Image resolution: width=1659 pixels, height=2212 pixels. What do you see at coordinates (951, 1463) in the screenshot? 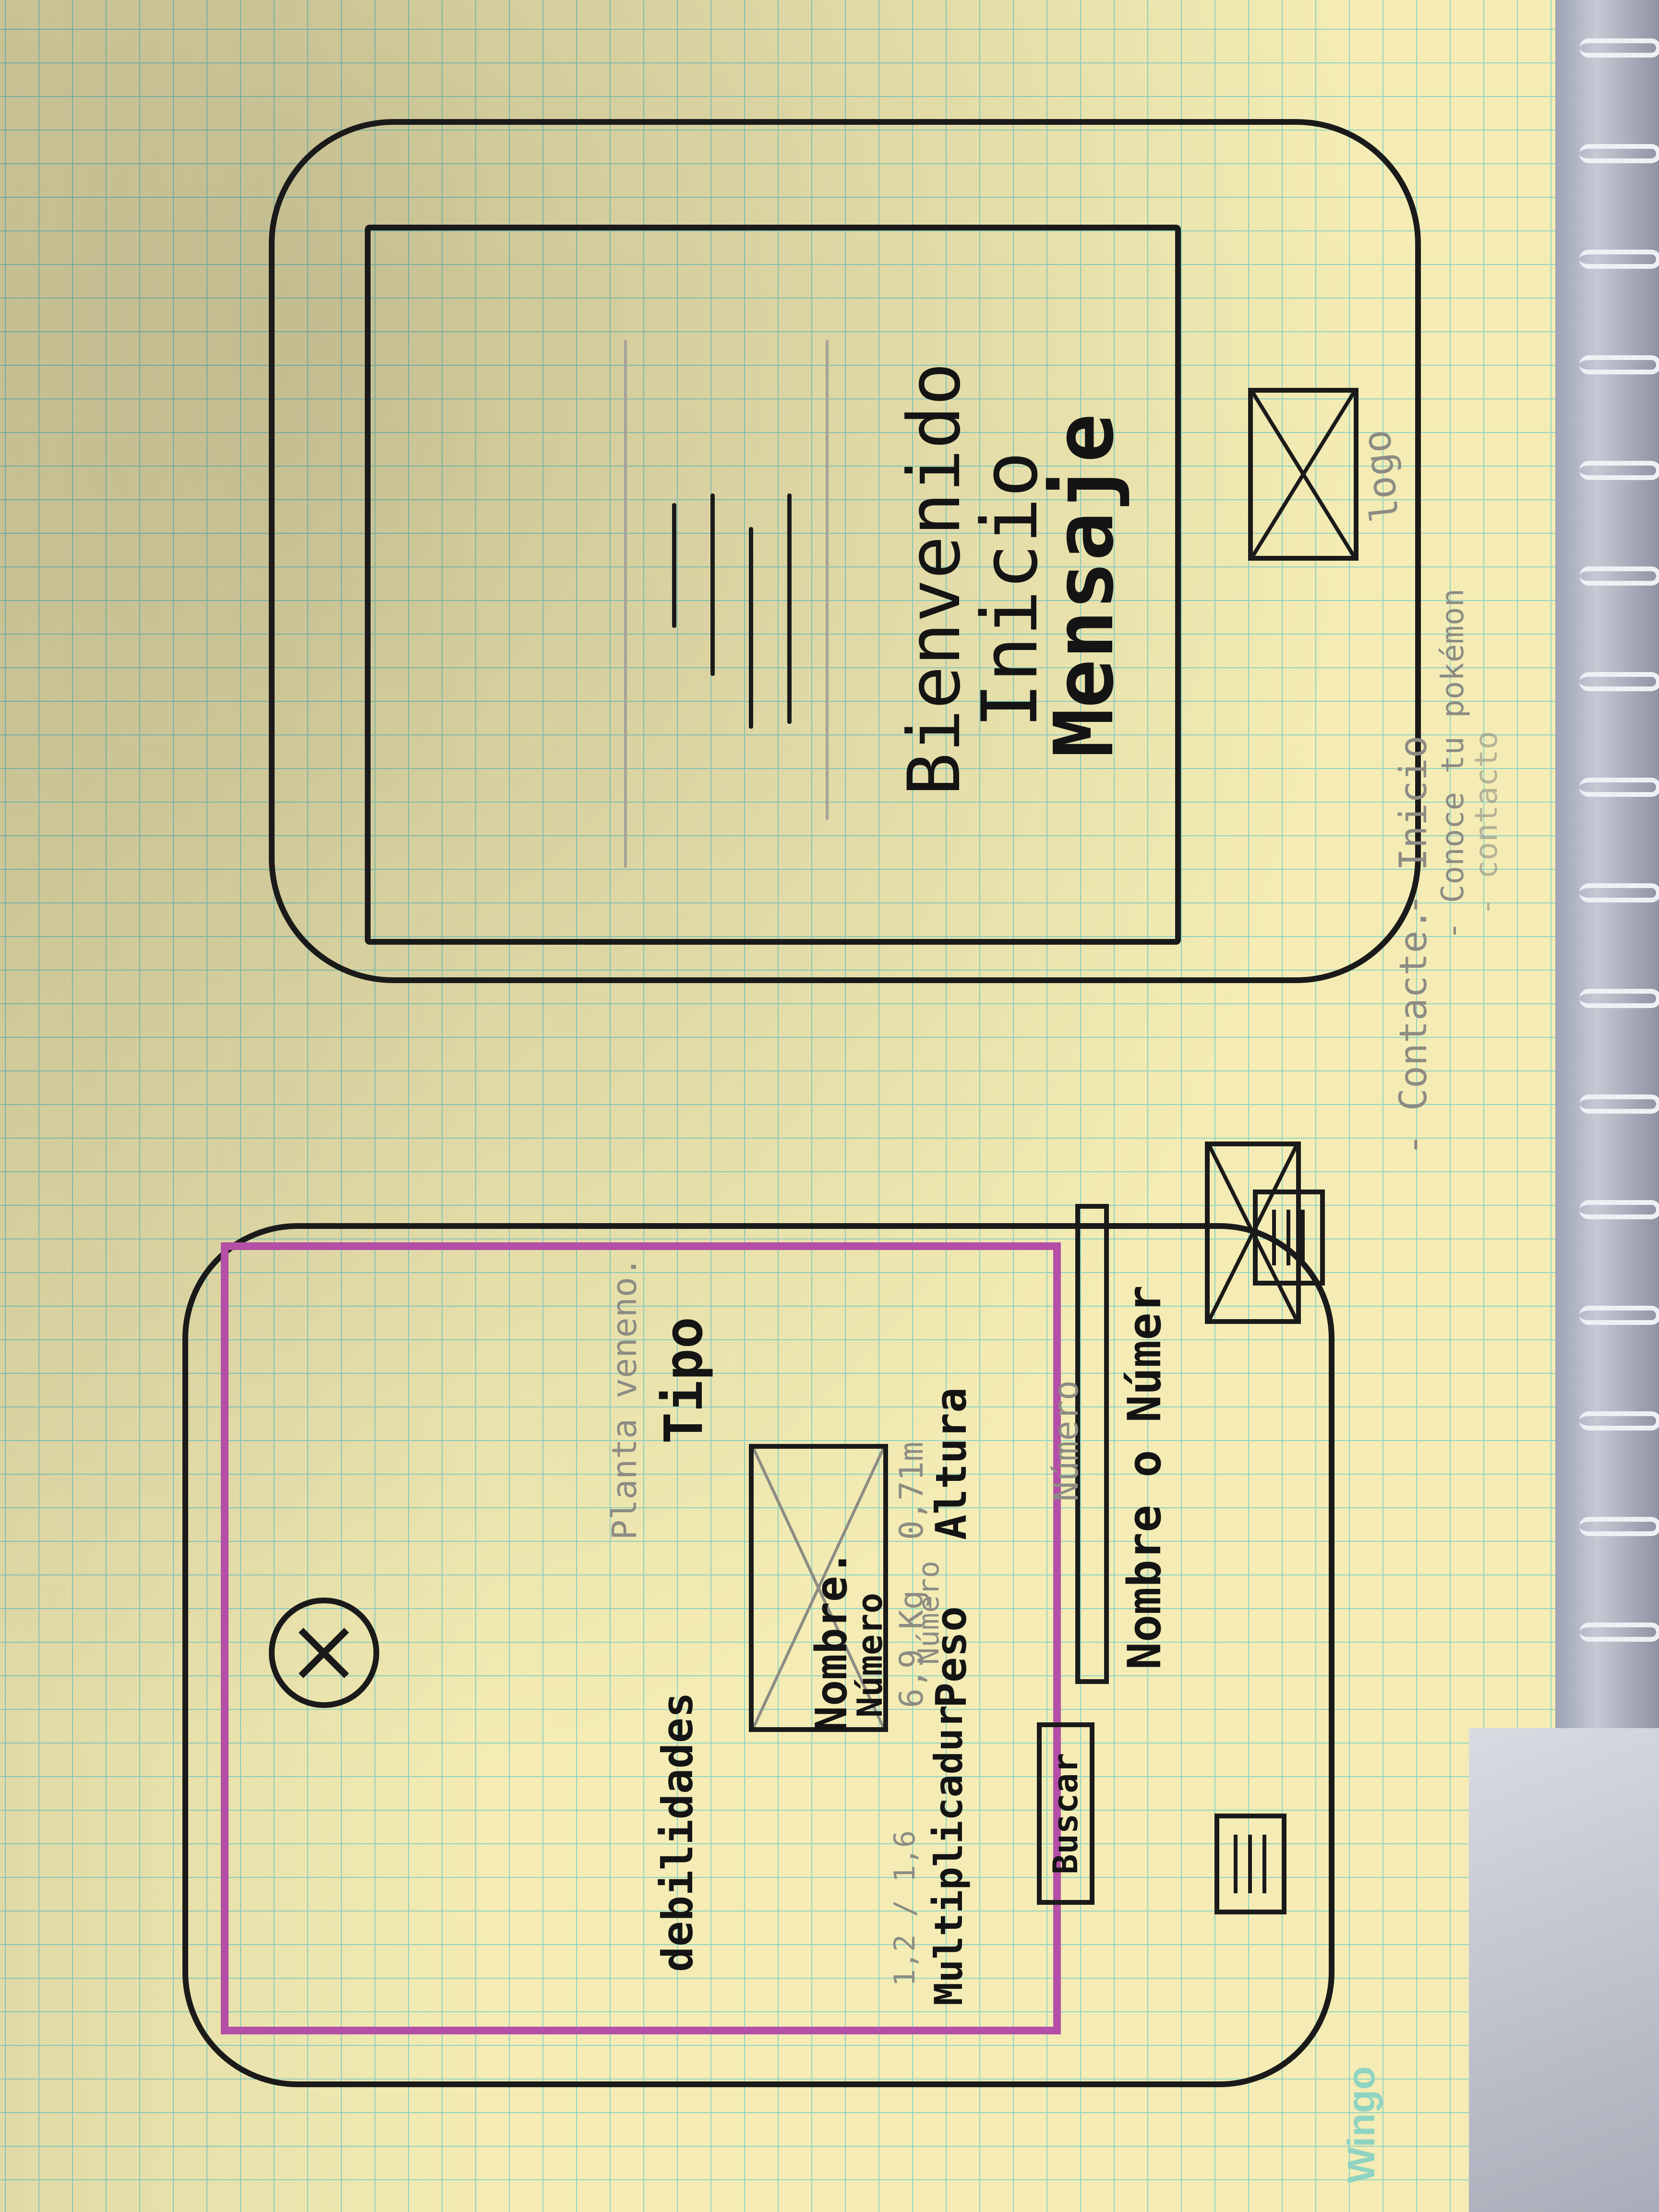
I see `stat-label: Altura` at bounding box center [951, 1463].